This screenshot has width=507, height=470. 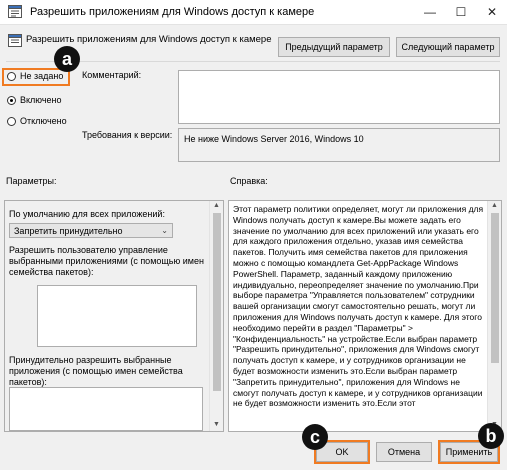 What do you see at coordinates (315, 437) in the screenshot?
I see `annotation-badge-c: c` at bounding box center [315, 437].